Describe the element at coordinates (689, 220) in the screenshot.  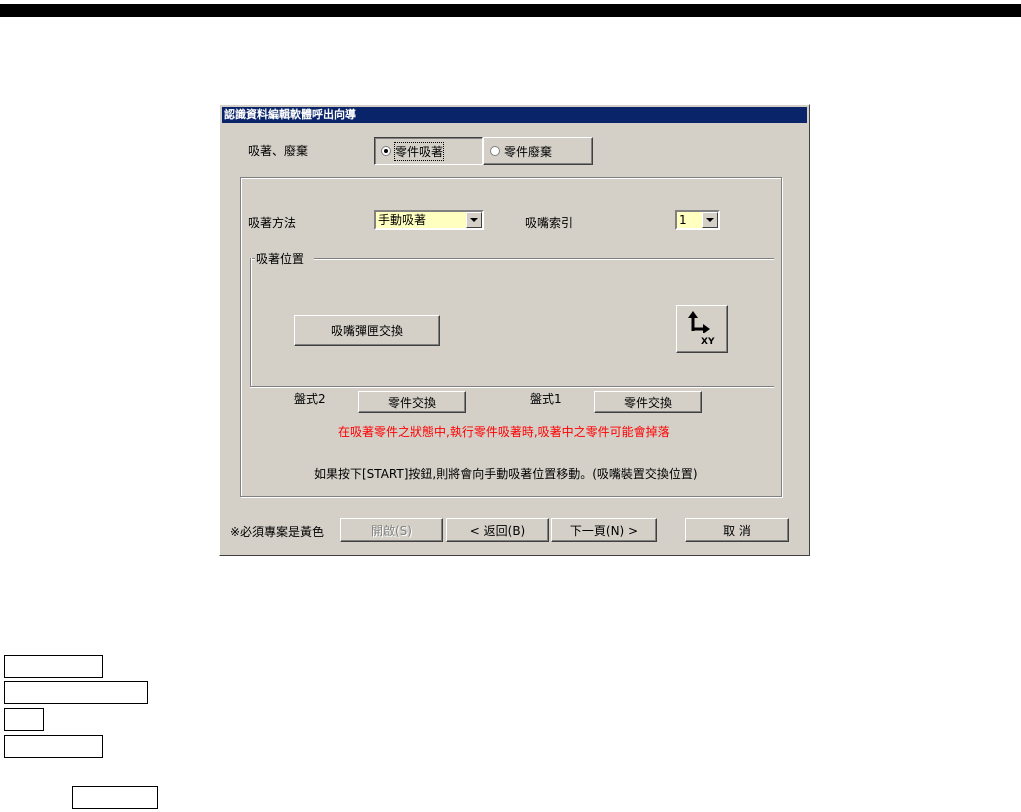
I see `nozzle-index-value: 1` at that location.